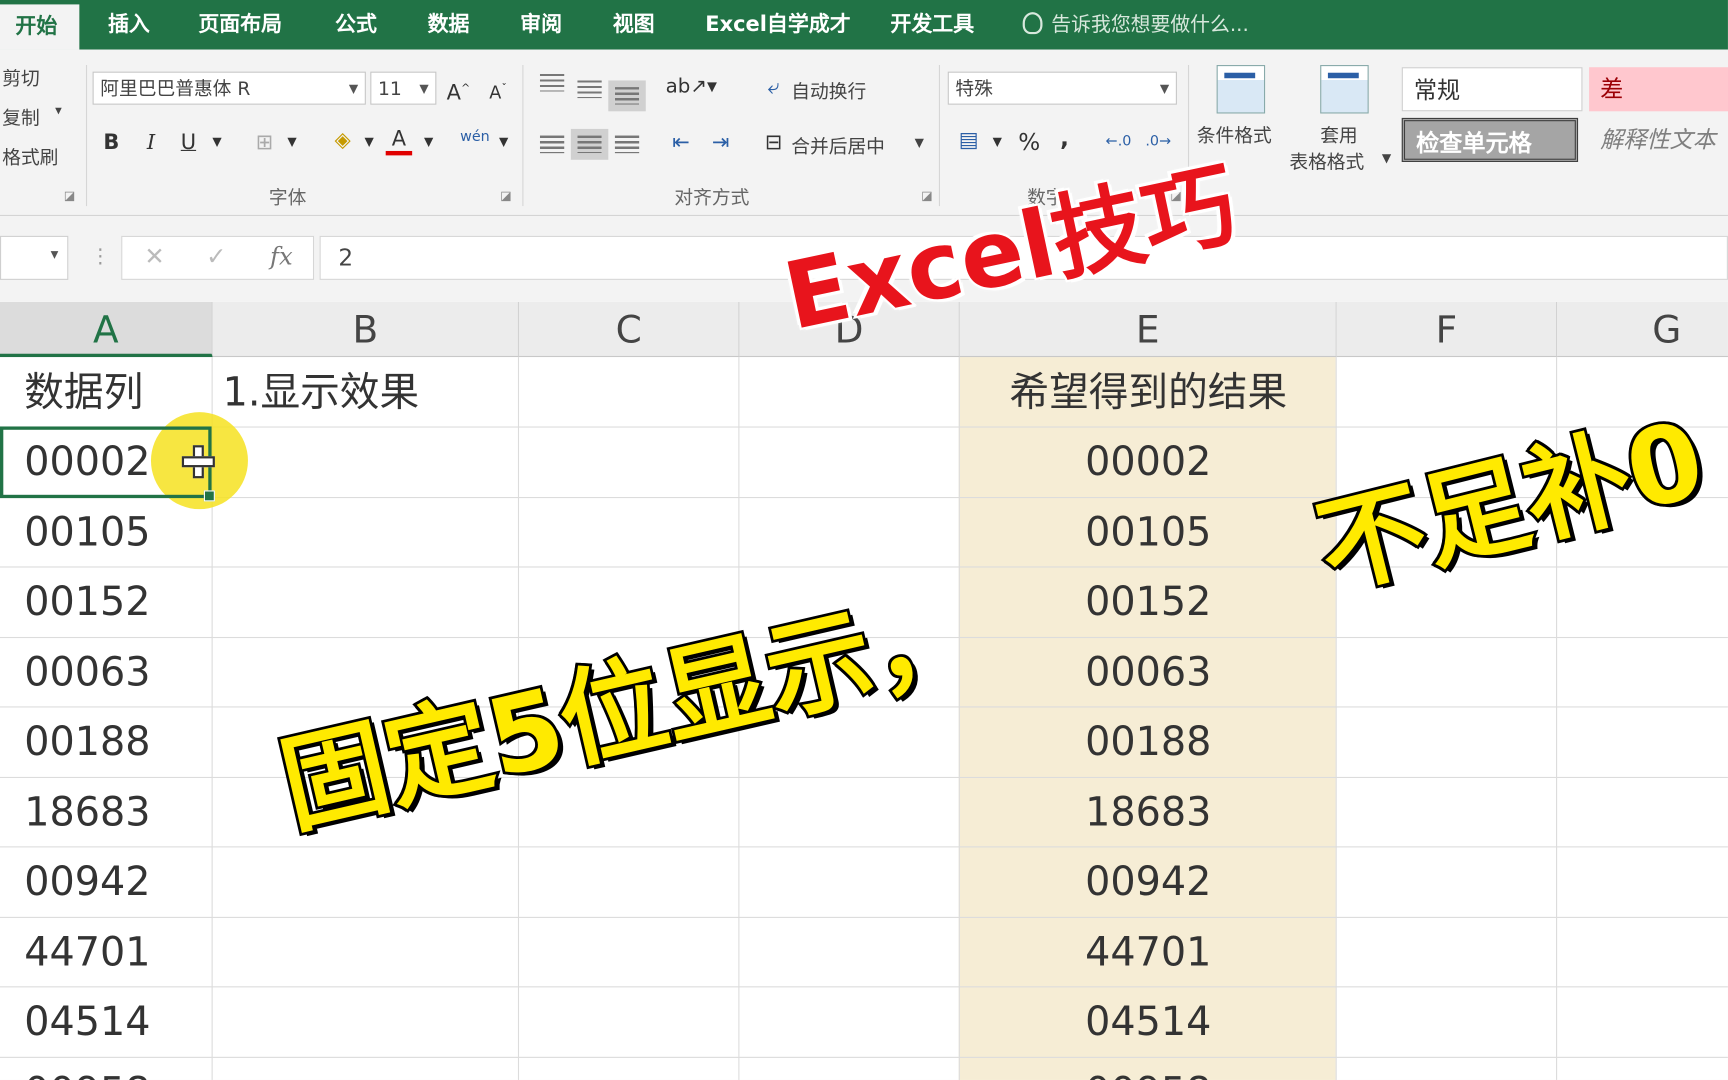  What do you see at coordinates (1492, 89) in the screenshot?
I see `style-normal: 常规` at bounding box center [1492, 89].